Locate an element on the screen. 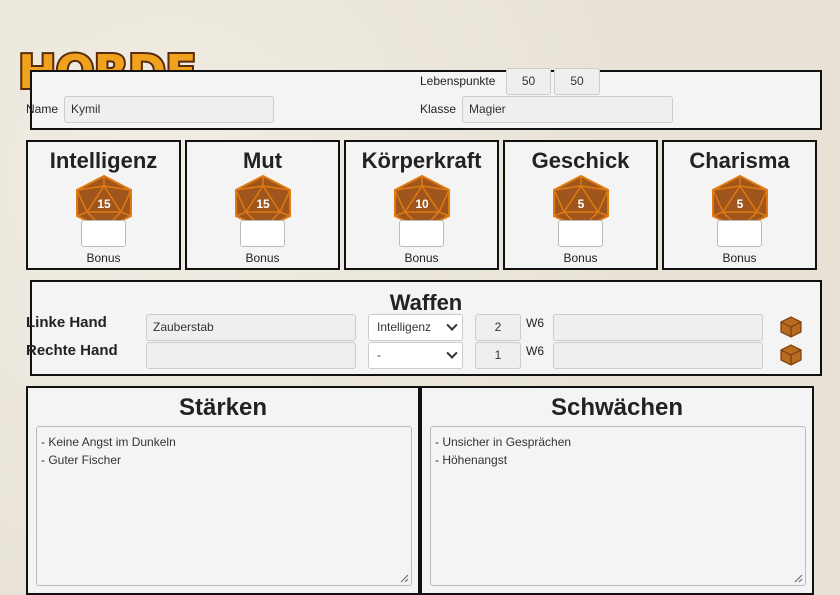 This screenshot has width=840, height=595. right-dice-count: 1 is located at coordinates (498, 355).